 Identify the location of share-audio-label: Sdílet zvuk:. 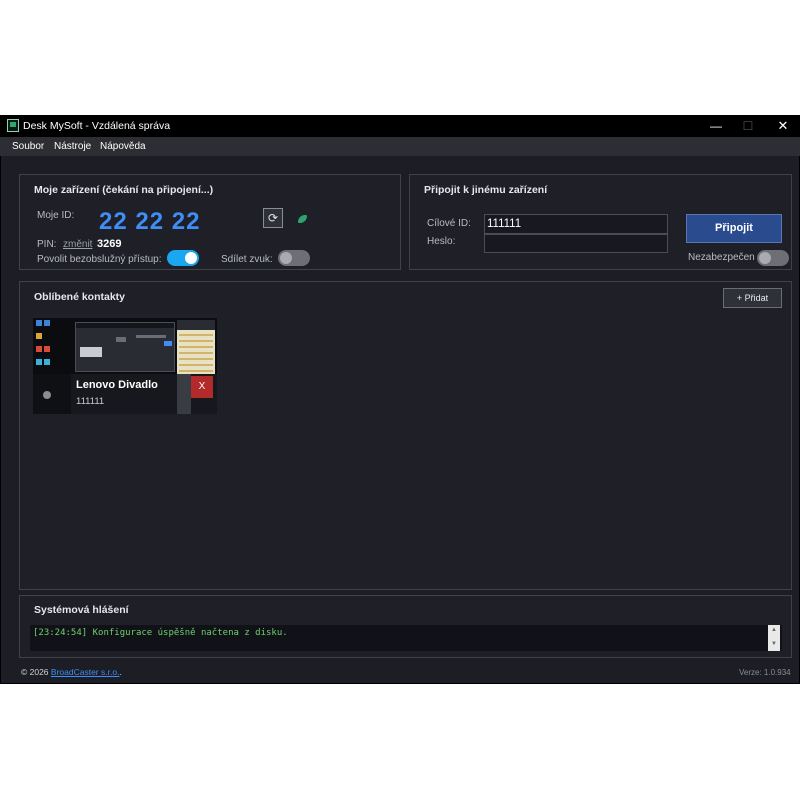
(247, 259).